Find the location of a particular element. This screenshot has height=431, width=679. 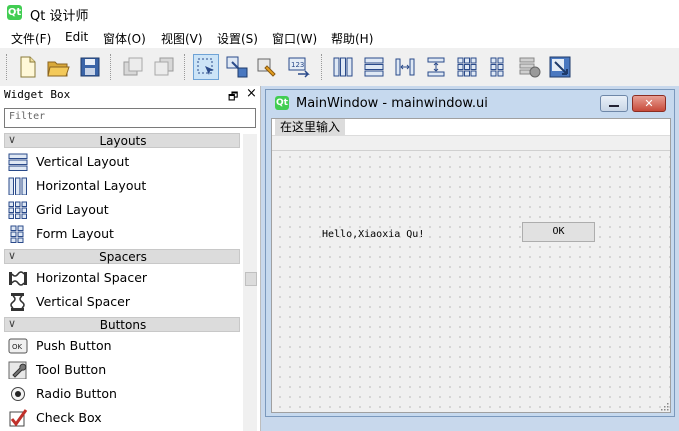

layout-grid-icon is located at coordinates (467, 67).